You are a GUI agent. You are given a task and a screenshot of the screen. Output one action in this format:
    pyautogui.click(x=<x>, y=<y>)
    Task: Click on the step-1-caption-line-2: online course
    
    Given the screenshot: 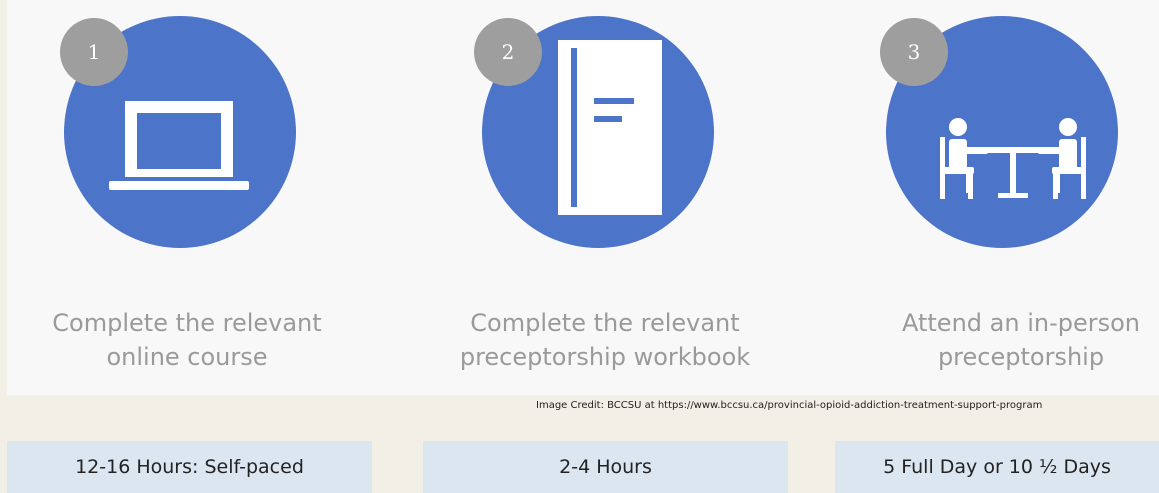 What is the action you would take?
    pyautogui.click(x=187, y=357)
    